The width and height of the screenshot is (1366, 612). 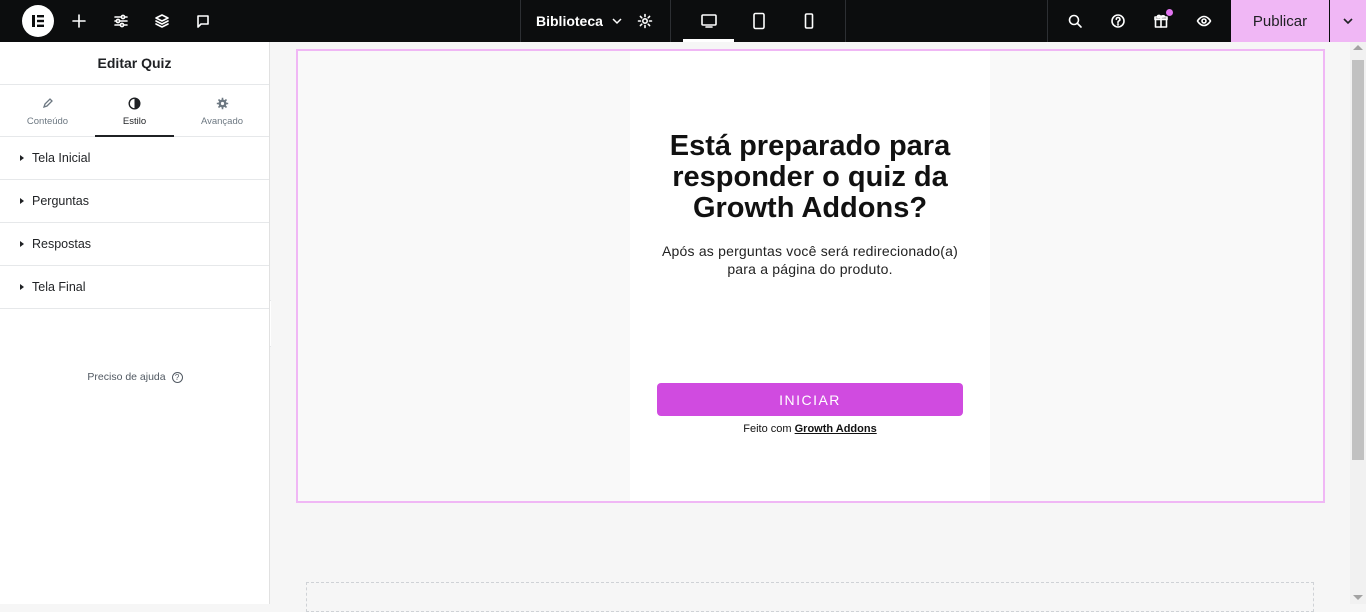 I want to click on gift-icon, so click(x=1161, y=21).